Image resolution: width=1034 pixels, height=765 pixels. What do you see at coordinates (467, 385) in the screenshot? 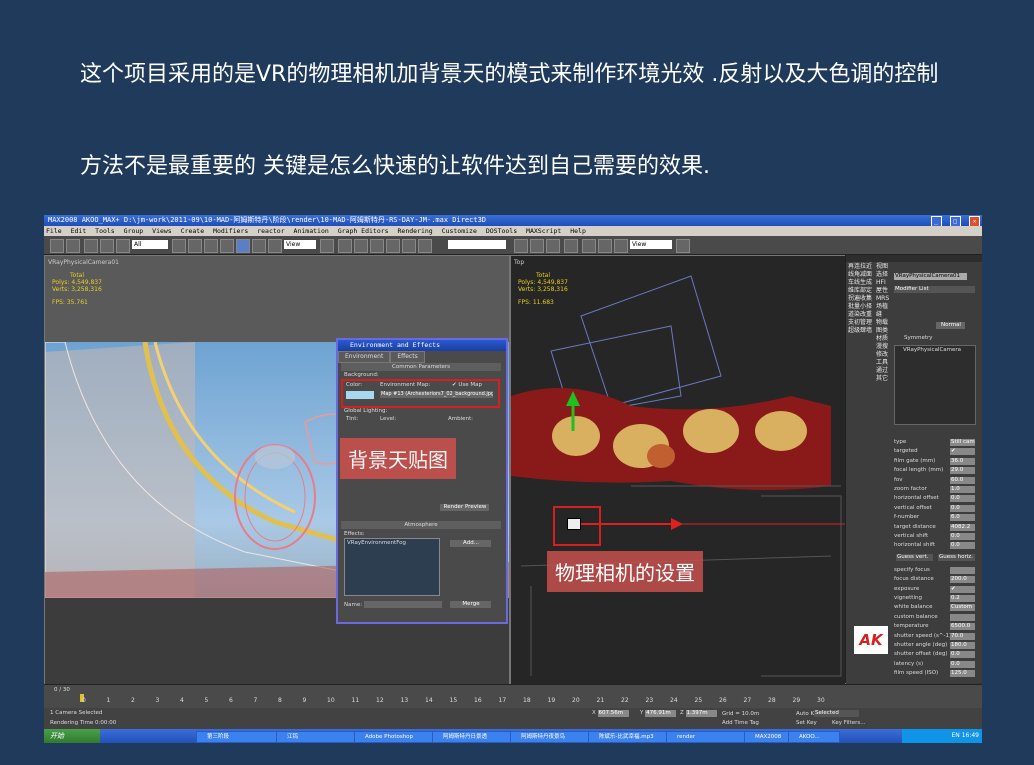
I see `use-map-checkbox: ✔ Use Map` at bounding box center [467, 385].